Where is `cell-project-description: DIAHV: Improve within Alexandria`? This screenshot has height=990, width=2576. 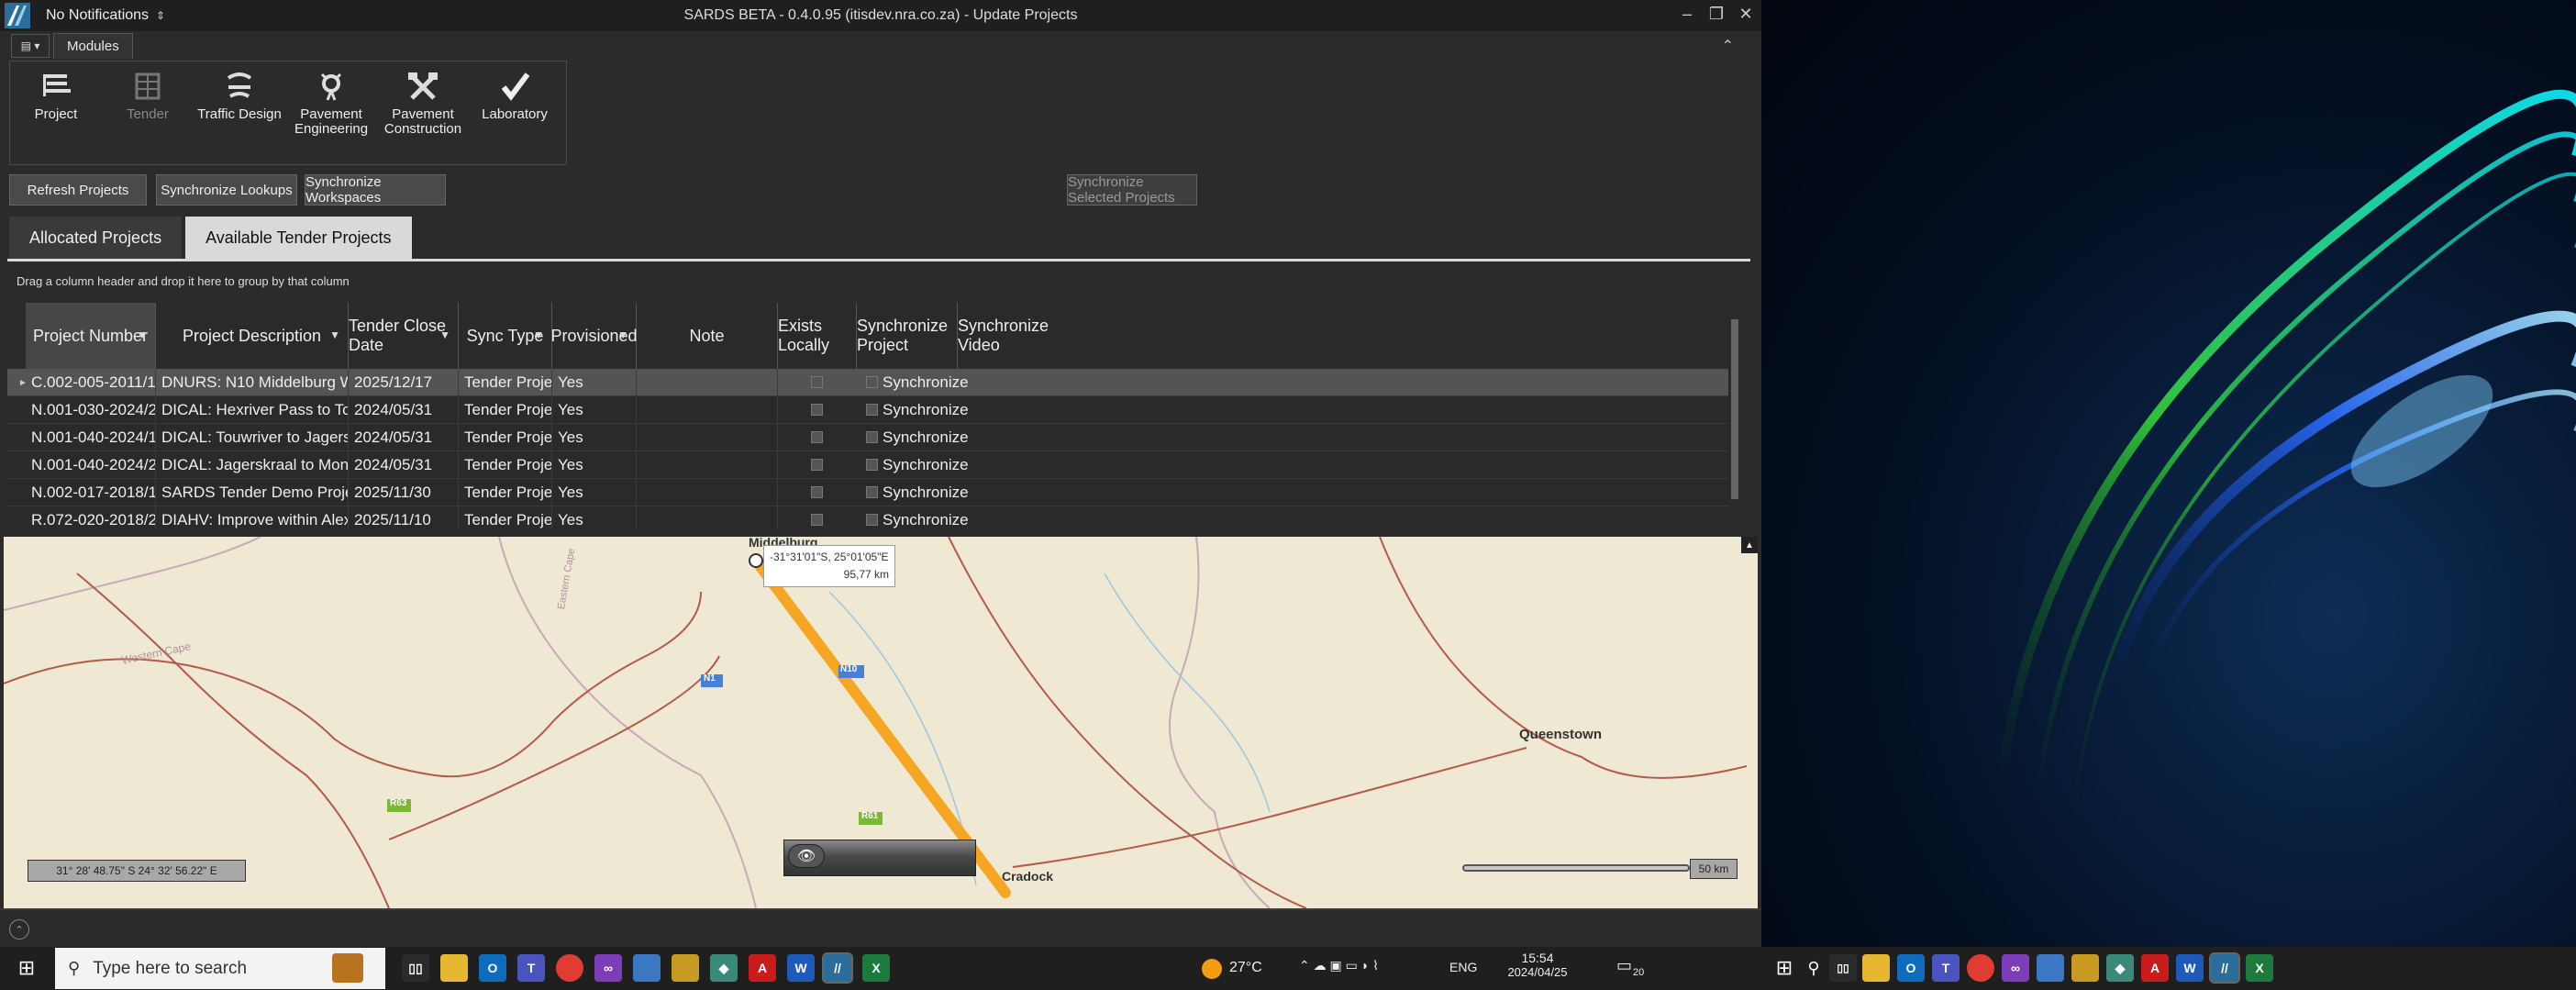 cell-project-description: DIAHV: Improve within Alexandria is located at coordinates (252, 517).